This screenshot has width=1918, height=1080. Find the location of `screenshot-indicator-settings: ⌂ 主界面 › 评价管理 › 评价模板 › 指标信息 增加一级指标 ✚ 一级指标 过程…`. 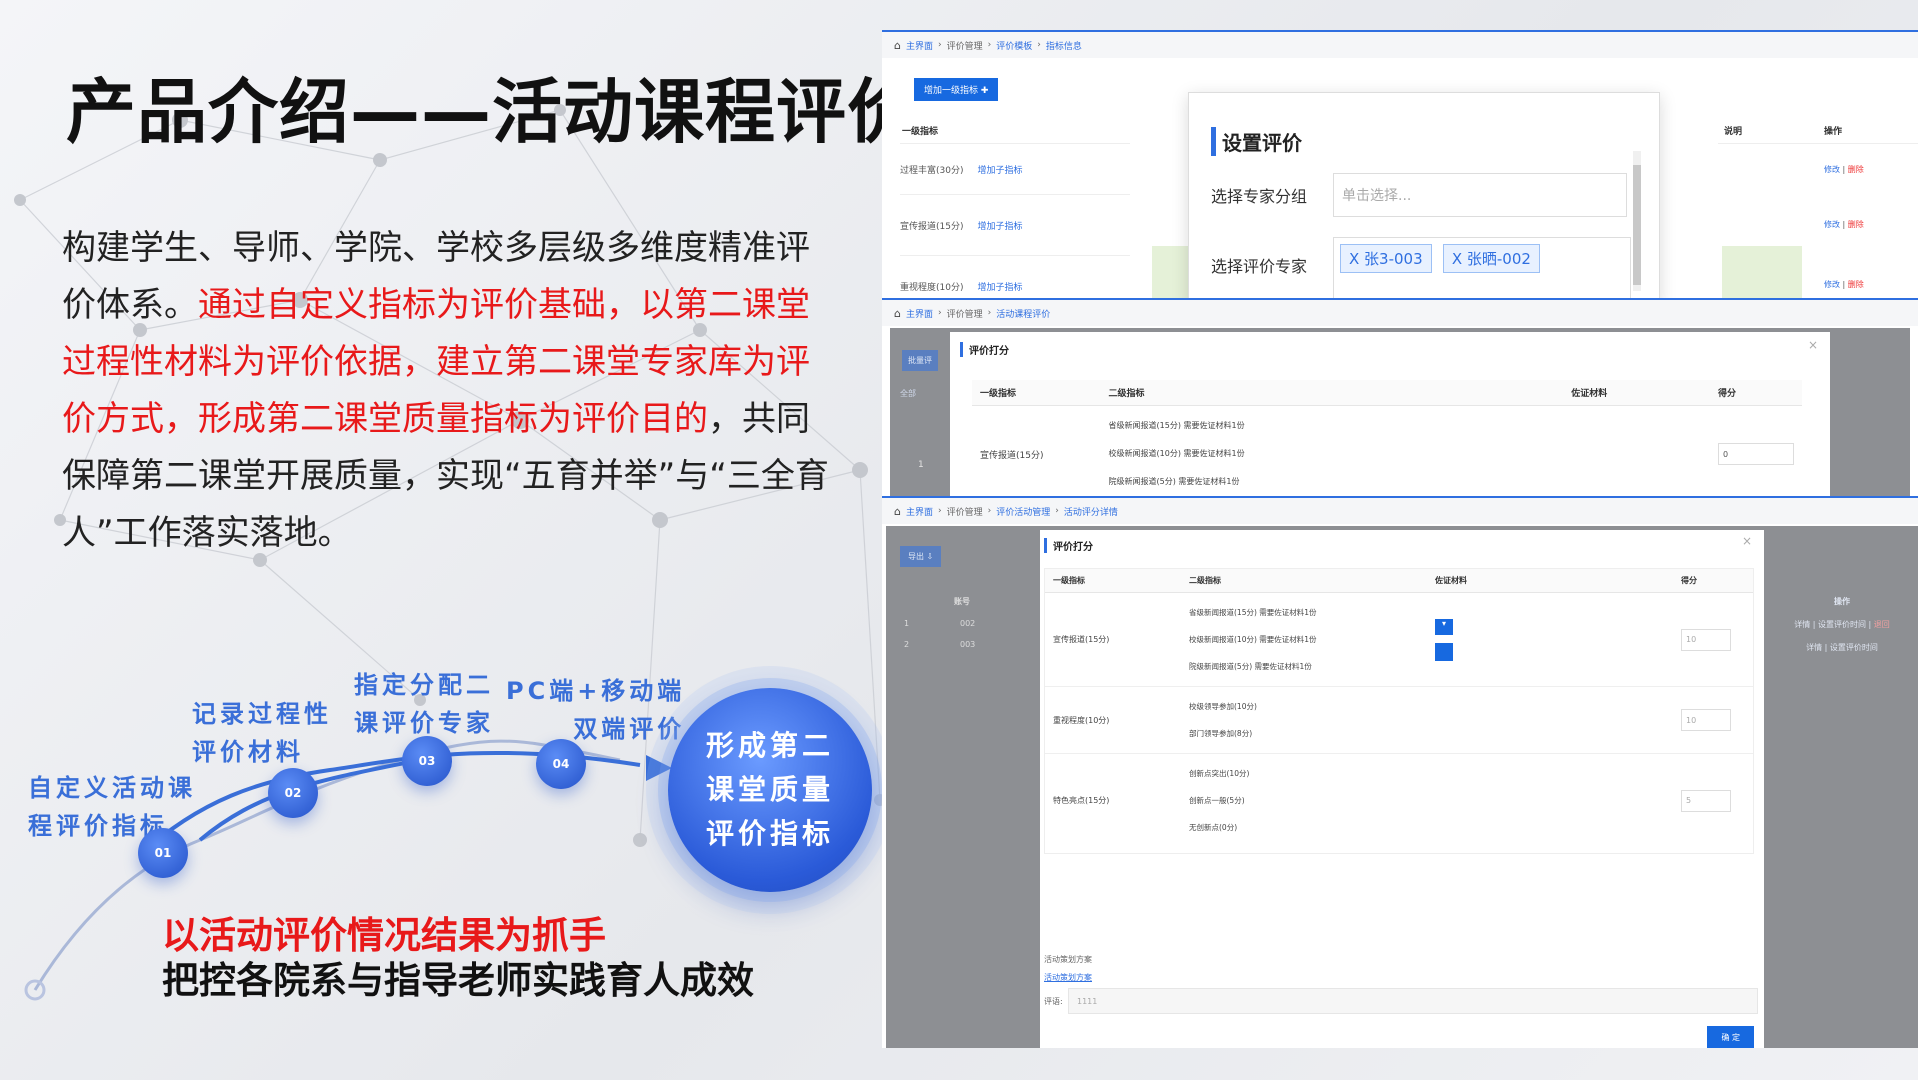

screenshot-indicator-settings: ⌂ 主界面 › 评价管理 › 评价模板 › 指标信息 增加一级指标 ✚ 一级指标 过程… is located at coordinates (1400, 164).